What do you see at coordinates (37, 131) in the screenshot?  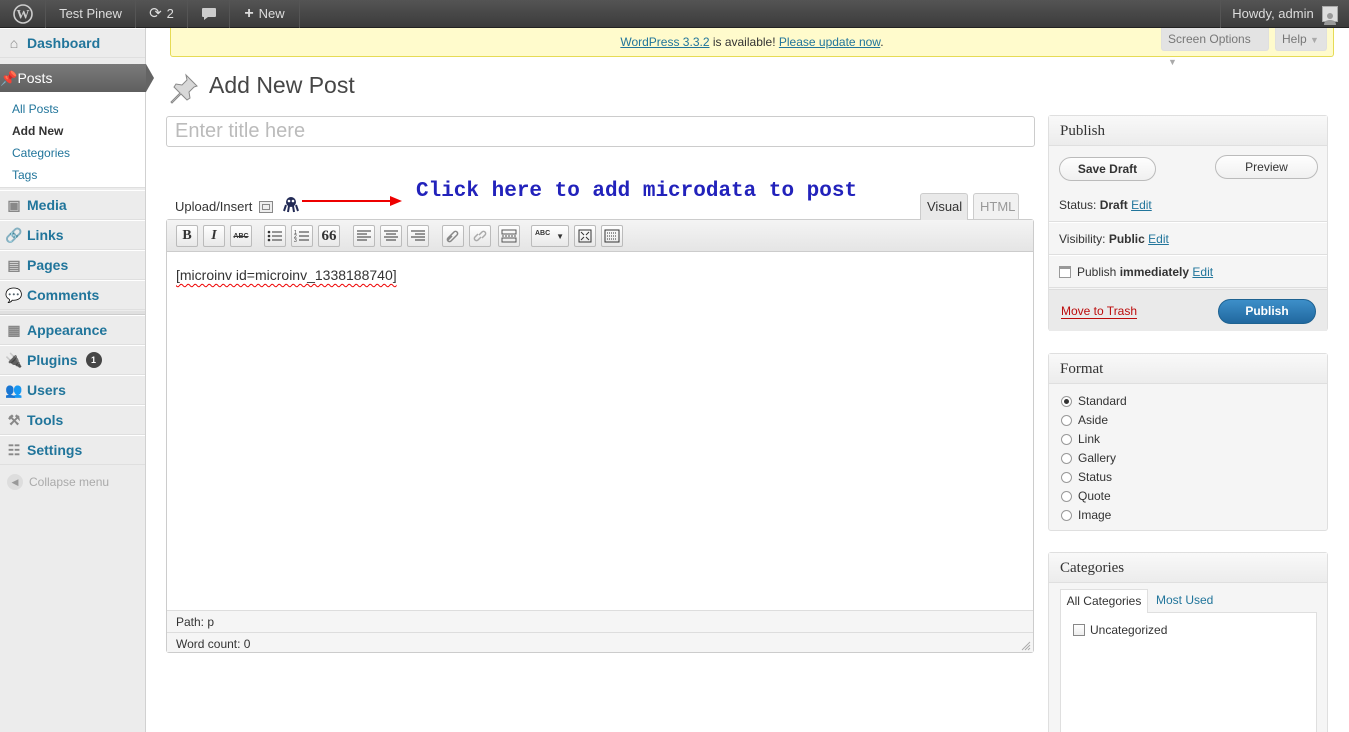 I see `submenu-add-new: Add New` at bounding box center [37, 131].